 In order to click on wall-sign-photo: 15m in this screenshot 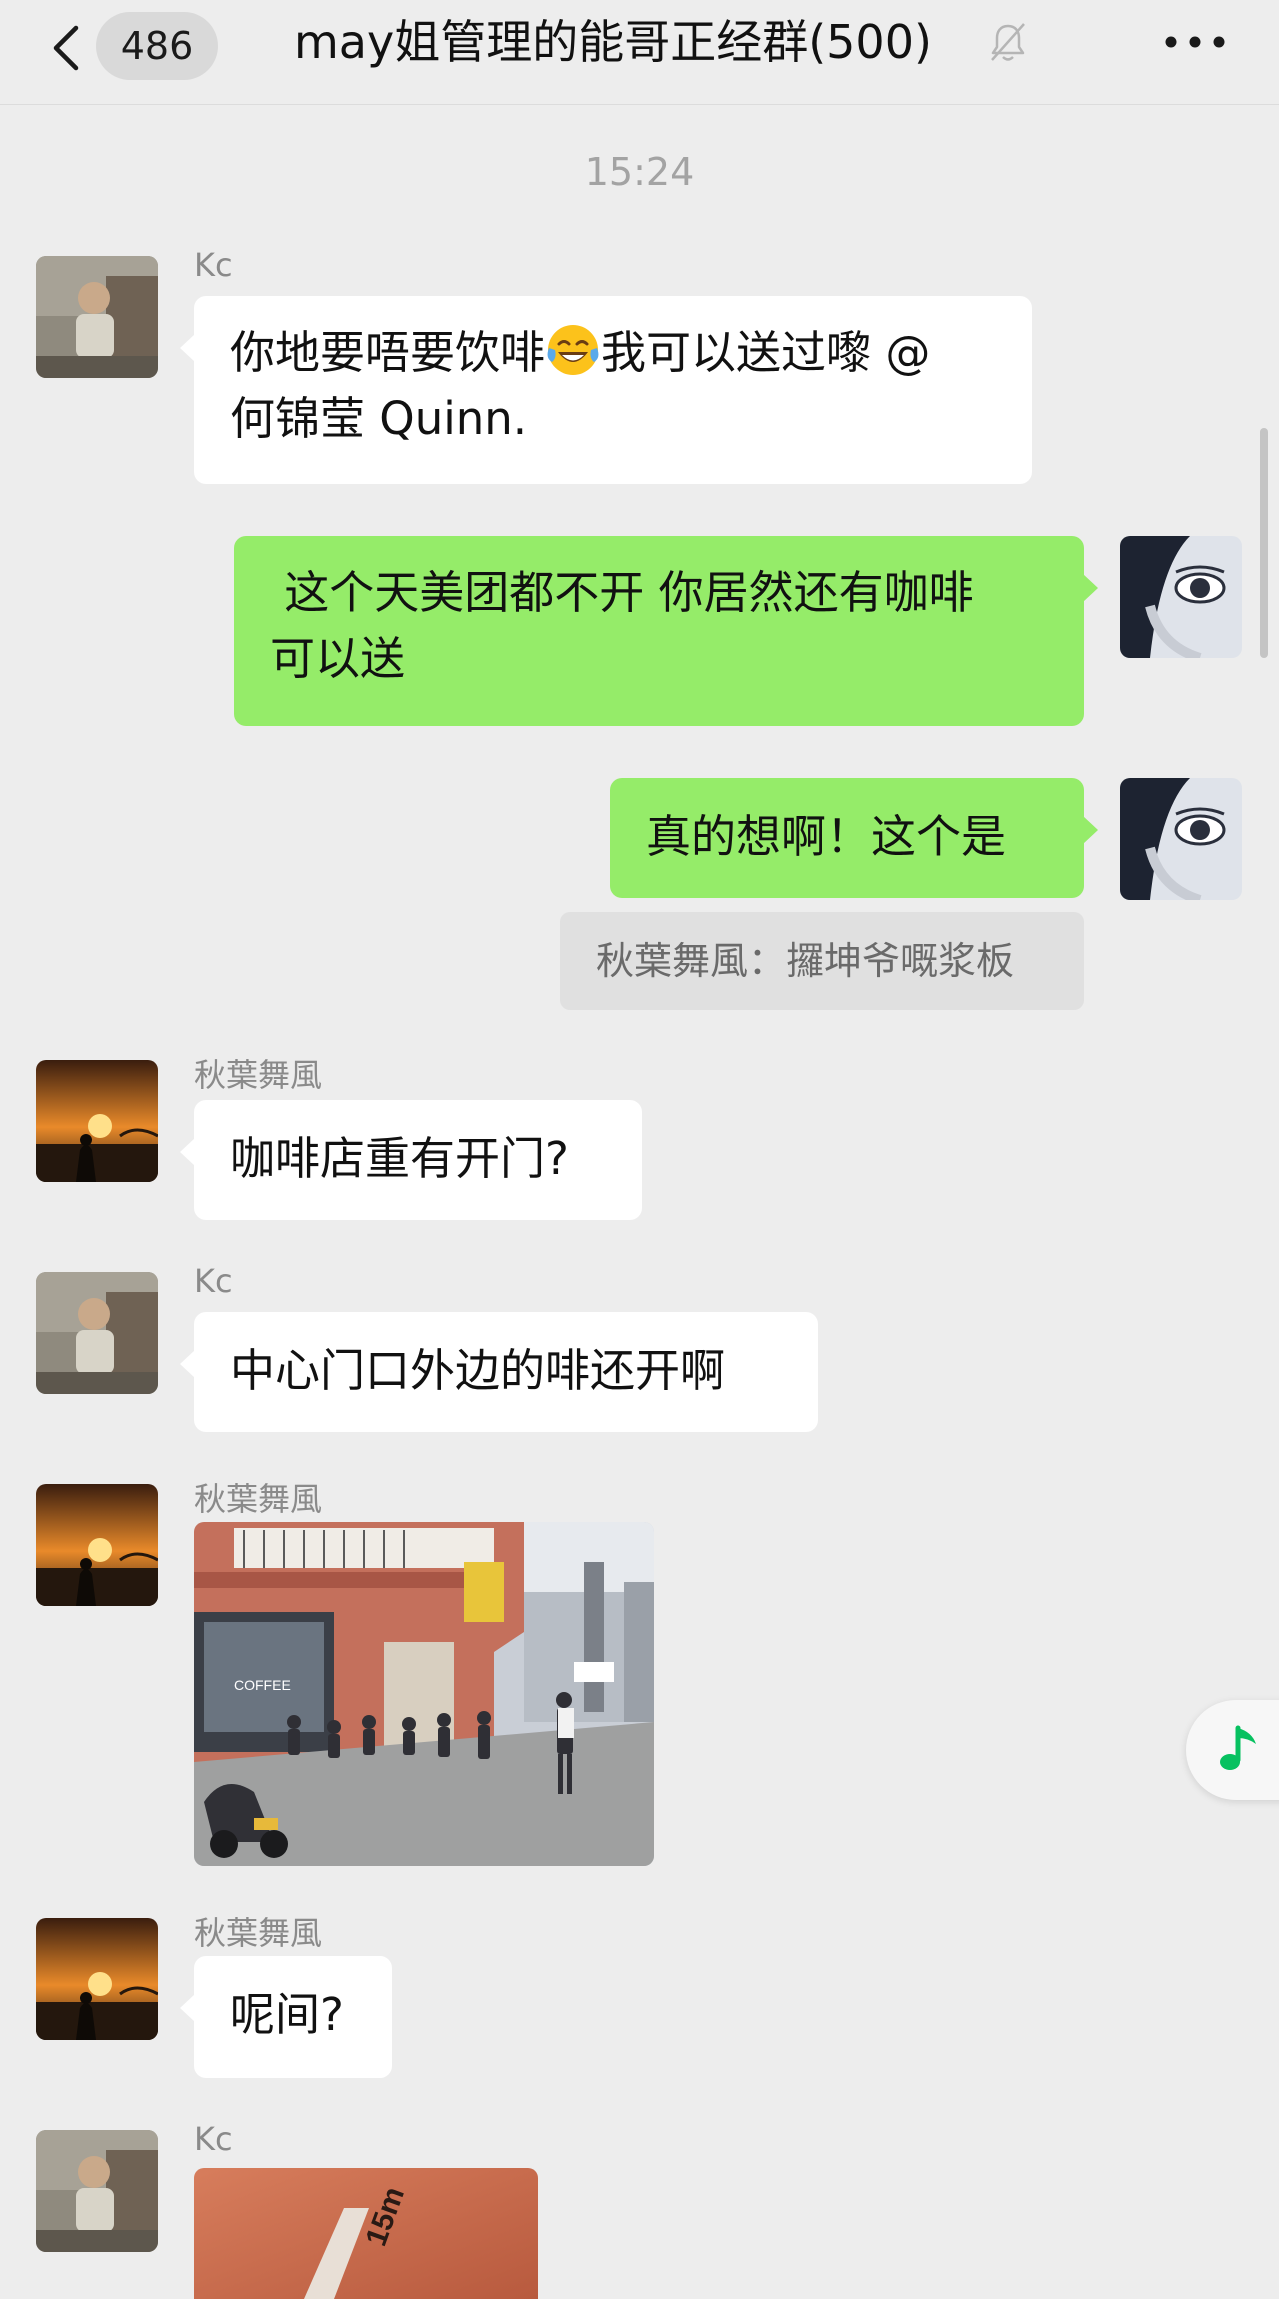, I will do `click(366, 2233)`.